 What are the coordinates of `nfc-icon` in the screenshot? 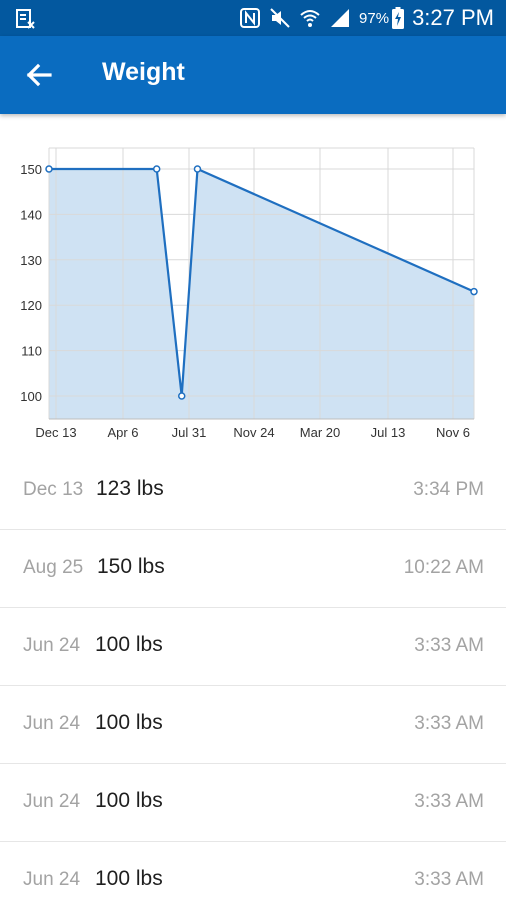 It's located at (250, 18).